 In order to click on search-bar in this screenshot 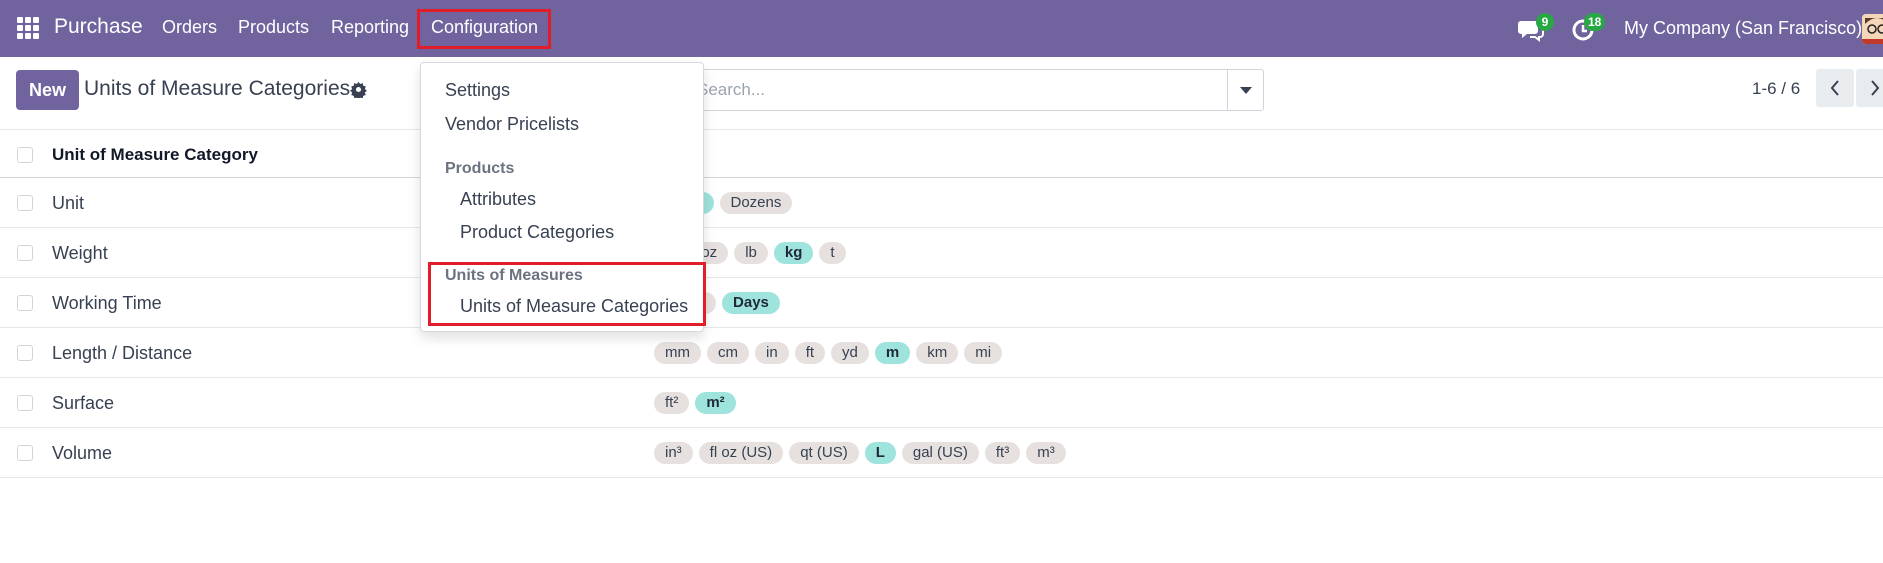, I will do `click(977, 90)`.